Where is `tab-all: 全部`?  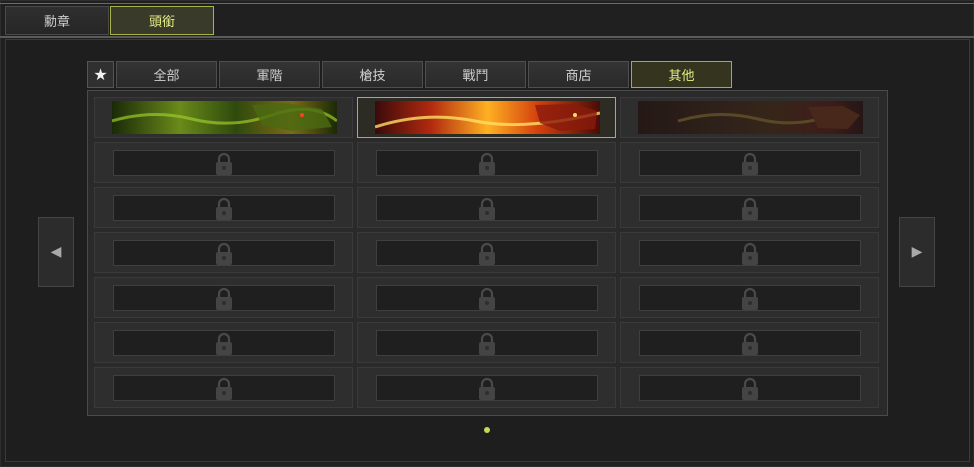 tab-all: 全部 is located at coordinates (166, 74).